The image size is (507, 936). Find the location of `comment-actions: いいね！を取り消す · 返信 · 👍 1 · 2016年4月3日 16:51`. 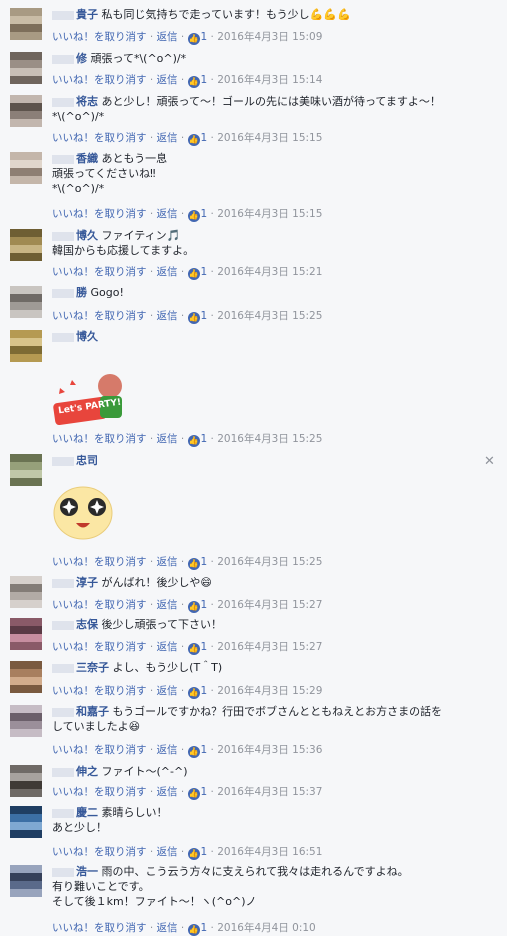

comment-actions: いいね！を取り消す · 返信 · 👍 1 · 2016年4月3日 16:51 is located at coordinates (187, 852).